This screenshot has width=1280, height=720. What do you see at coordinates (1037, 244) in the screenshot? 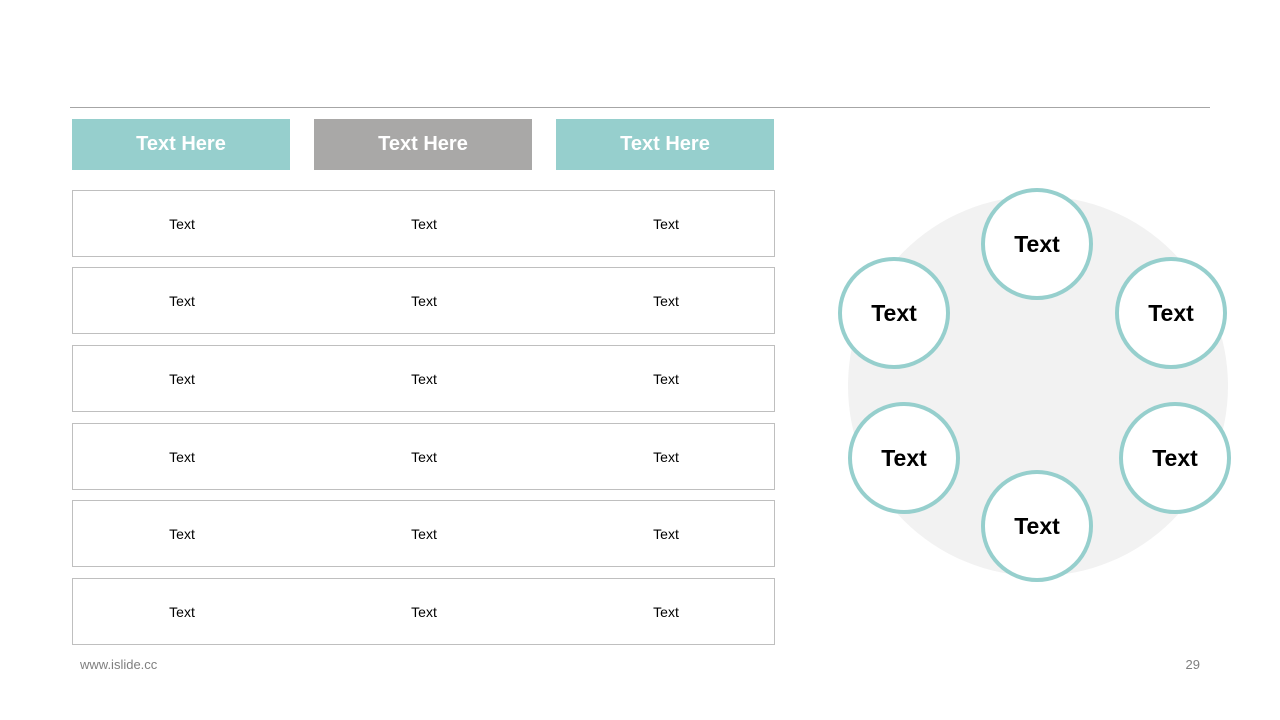
I see `cycle-node-top: Text` at bounding box center [1037, 244].